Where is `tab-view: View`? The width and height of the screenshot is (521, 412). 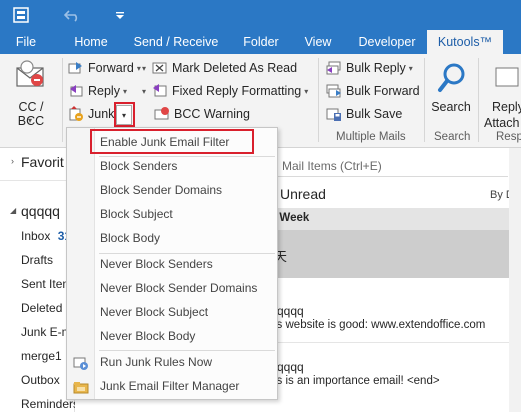 tab-view: View is located at coordinates (318, 42).